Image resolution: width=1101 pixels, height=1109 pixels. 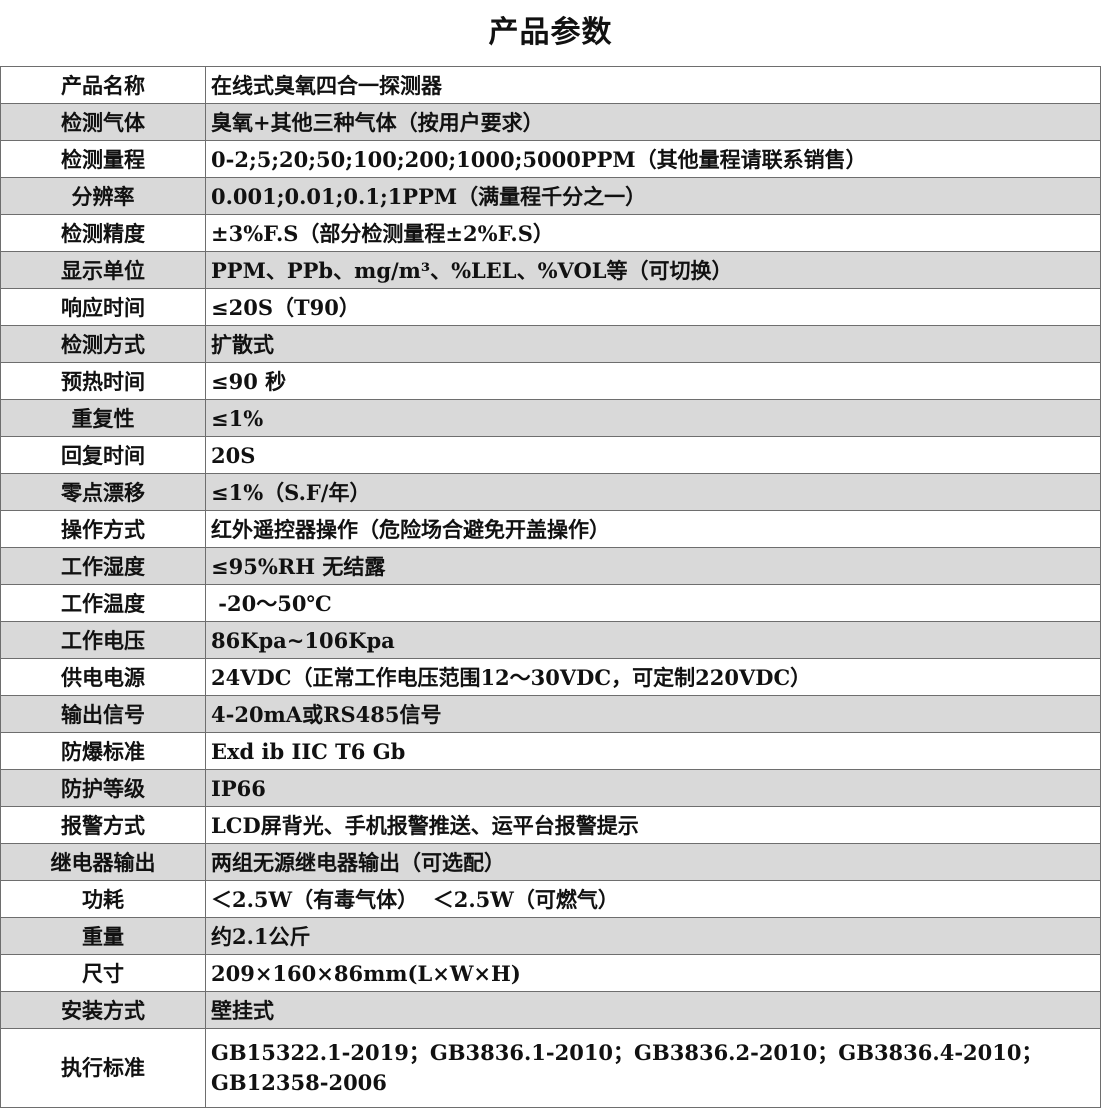 What do you see at coordinates (653, 492) in the screenshot?
I see `row-value: ≤1%（S.F/年）` at bounding box center [653, 492].